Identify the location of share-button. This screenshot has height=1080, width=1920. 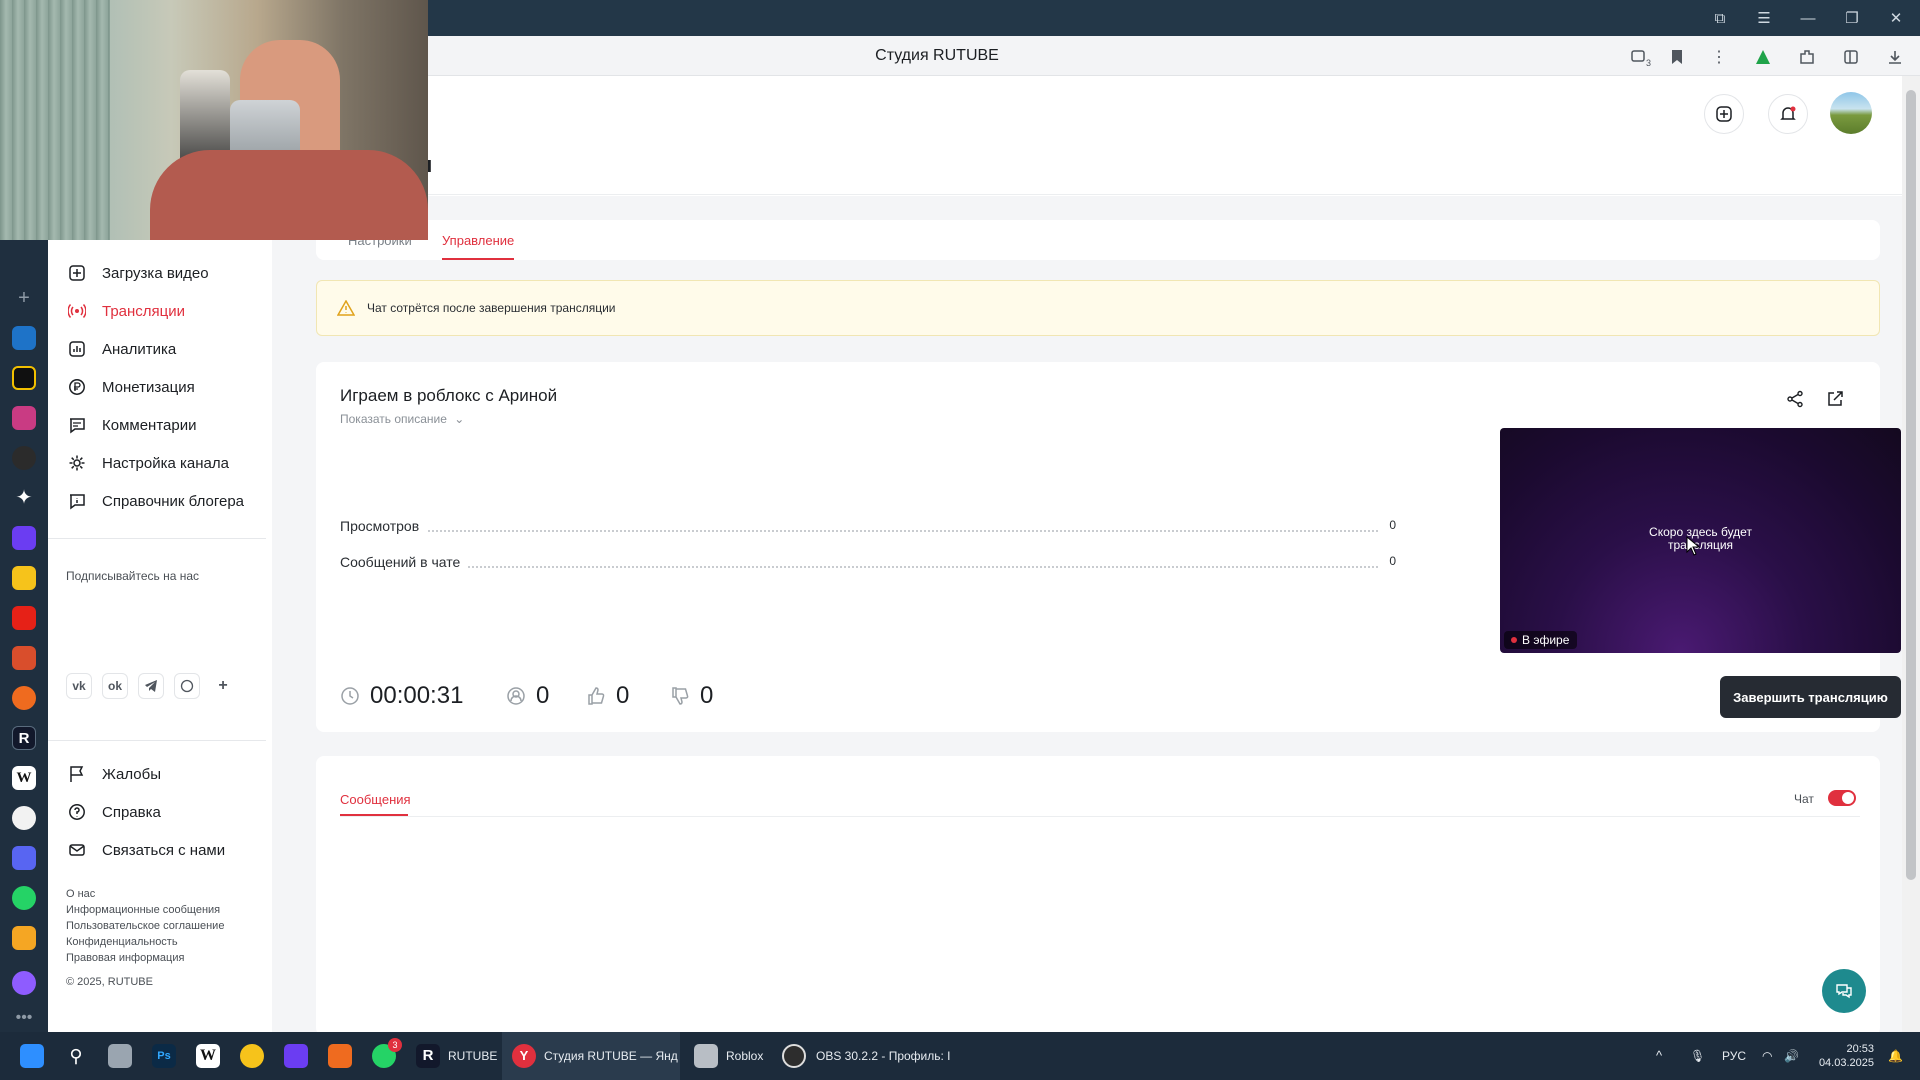
(1795, 399).